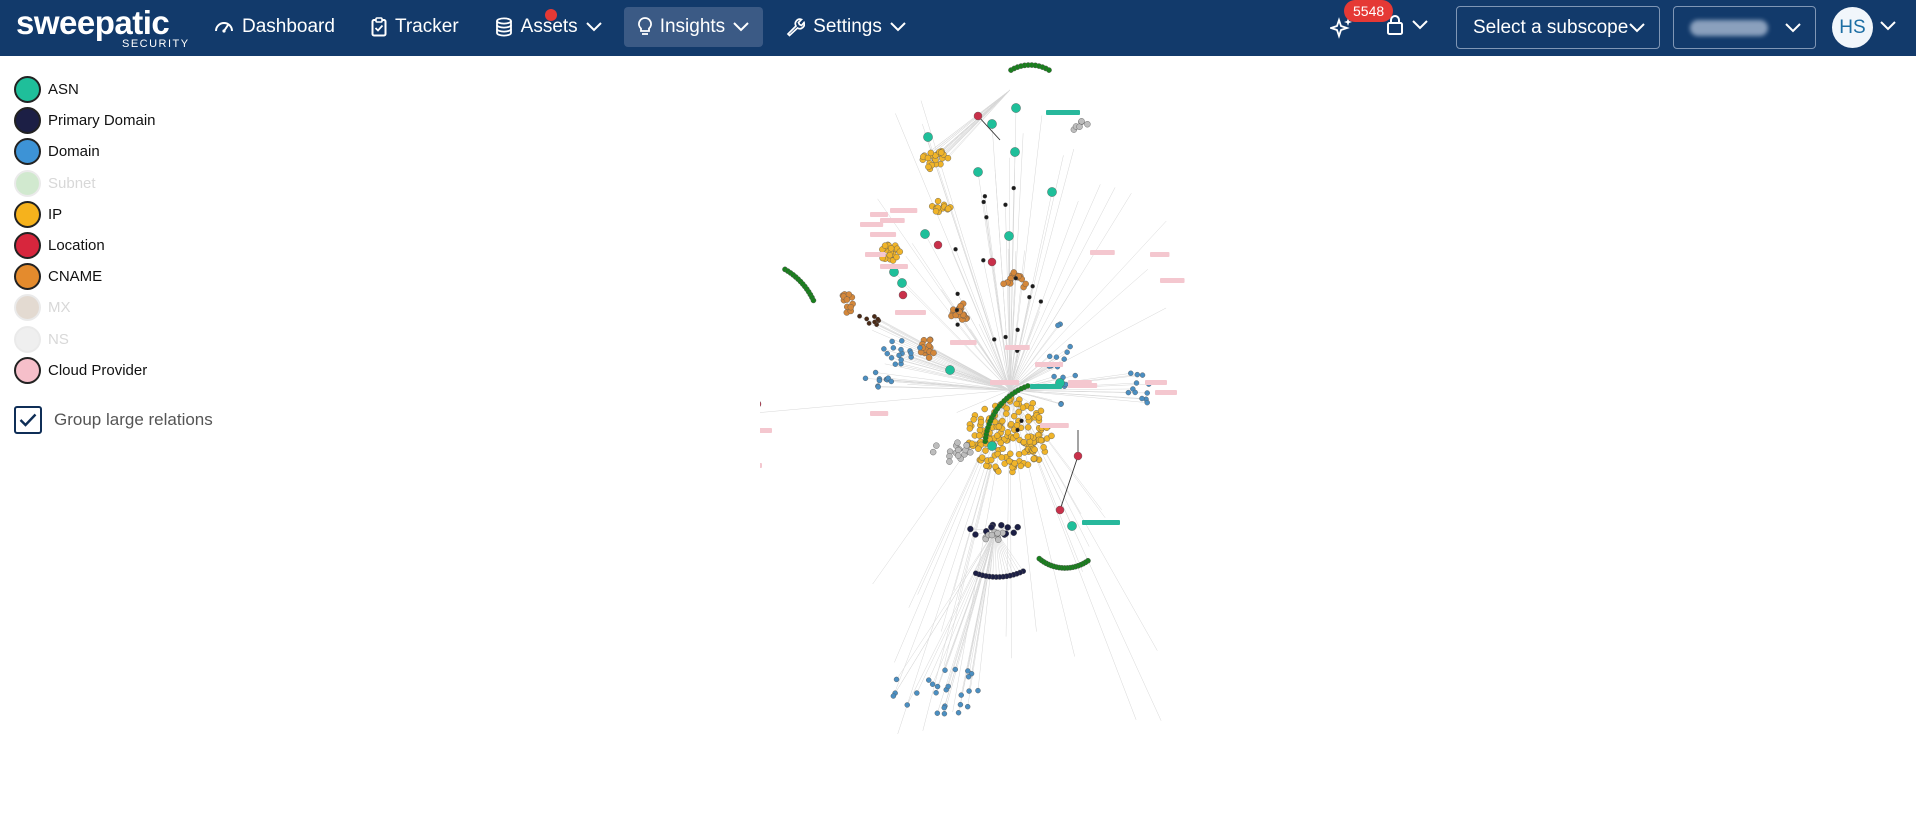  What do you see at coordinates (1852, 27) in the screenshot?
I see `user-avatar: HS` at bounding box center [1852, 27].